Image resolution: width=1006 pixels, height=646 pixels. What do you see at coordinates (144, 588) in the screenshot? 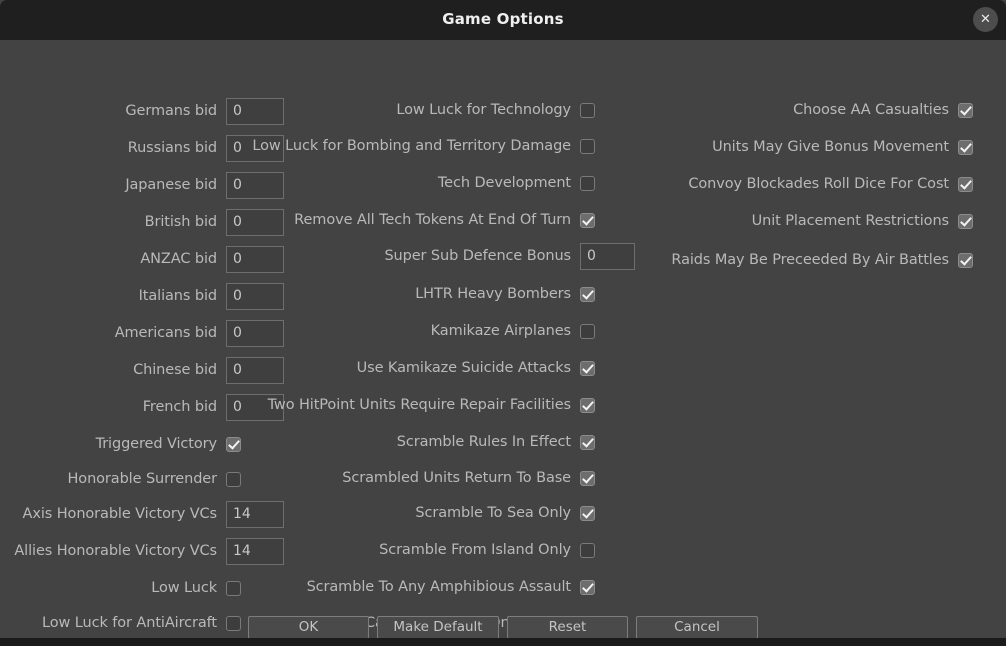
I see `option-row-low-luck: Low Luck` at bounding box center [144, 588].